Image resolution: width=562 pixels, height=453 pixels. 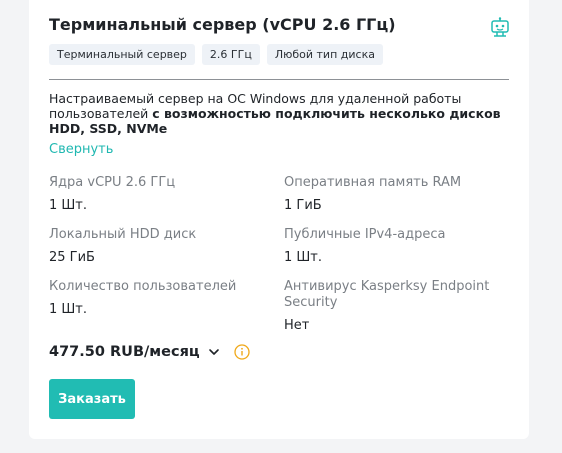 I want to click on spec-label: Количество пользователей, so click(x=143, y=286).